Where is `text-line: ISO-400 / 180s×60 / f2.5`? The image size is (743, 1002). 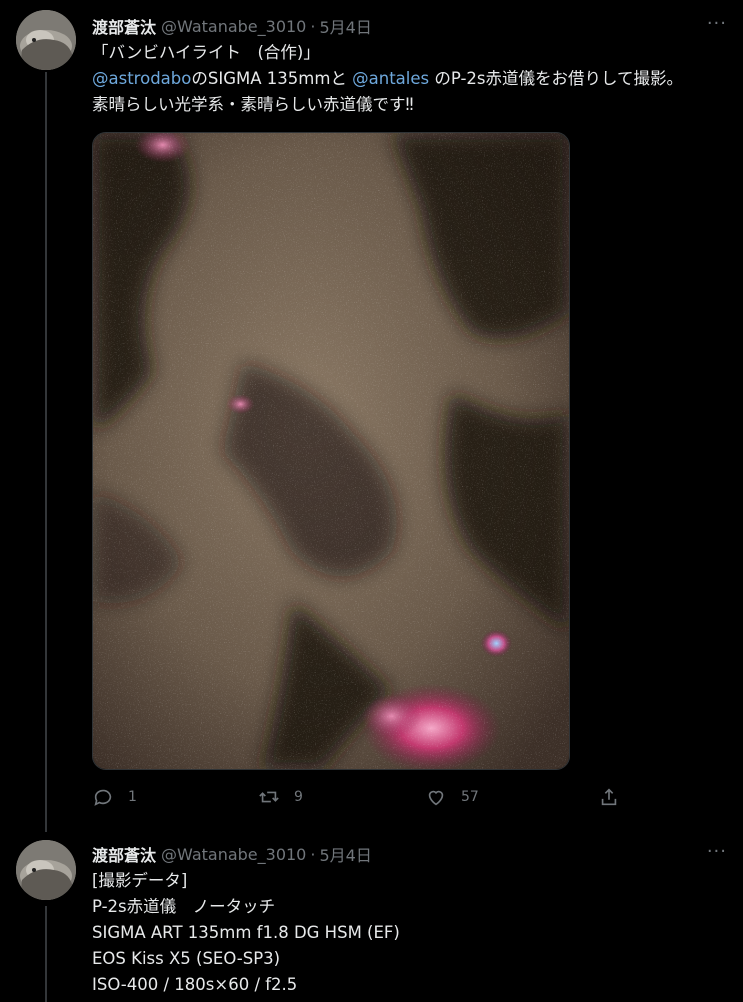 text-line: ISO-400 / 180s×60 / f2.5 is located at coordinates (195, 984).